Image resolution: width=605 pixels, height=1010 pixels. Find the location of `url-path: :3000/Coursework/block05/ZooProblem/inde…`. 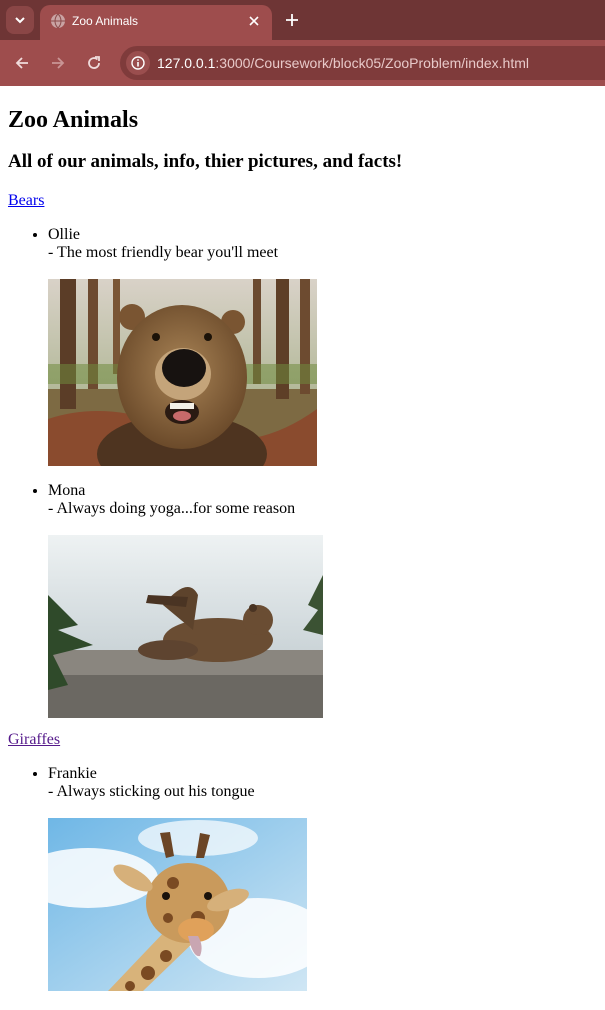

url-path: :3000/Coursework/block05/ZooProblem/inde… is located at coordinates (372, 63).